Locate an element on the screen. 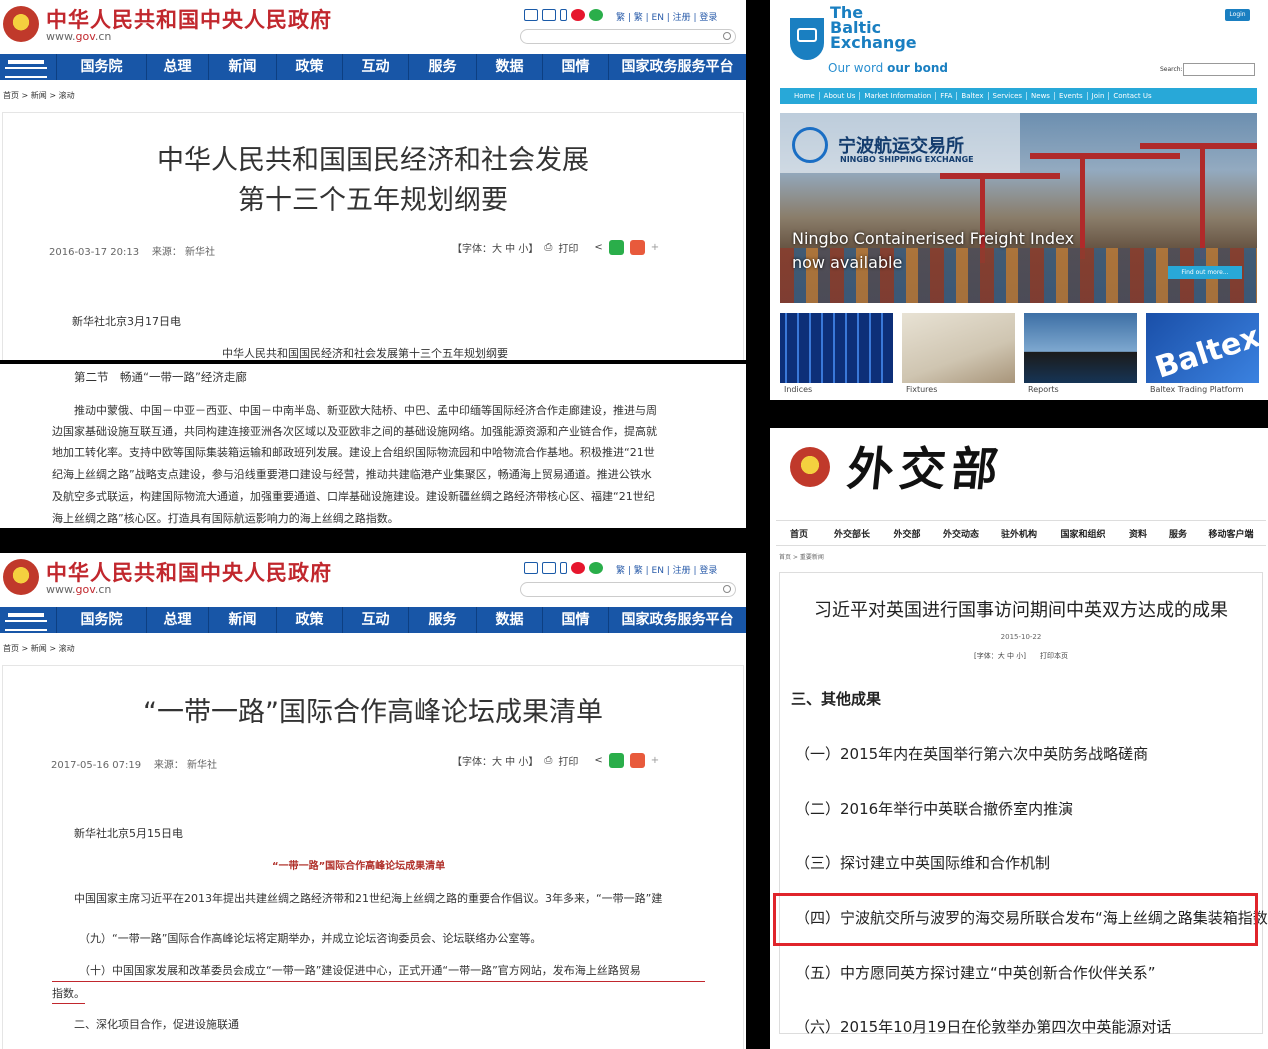  nav-item: Events is located at coordinates (1071, 96).